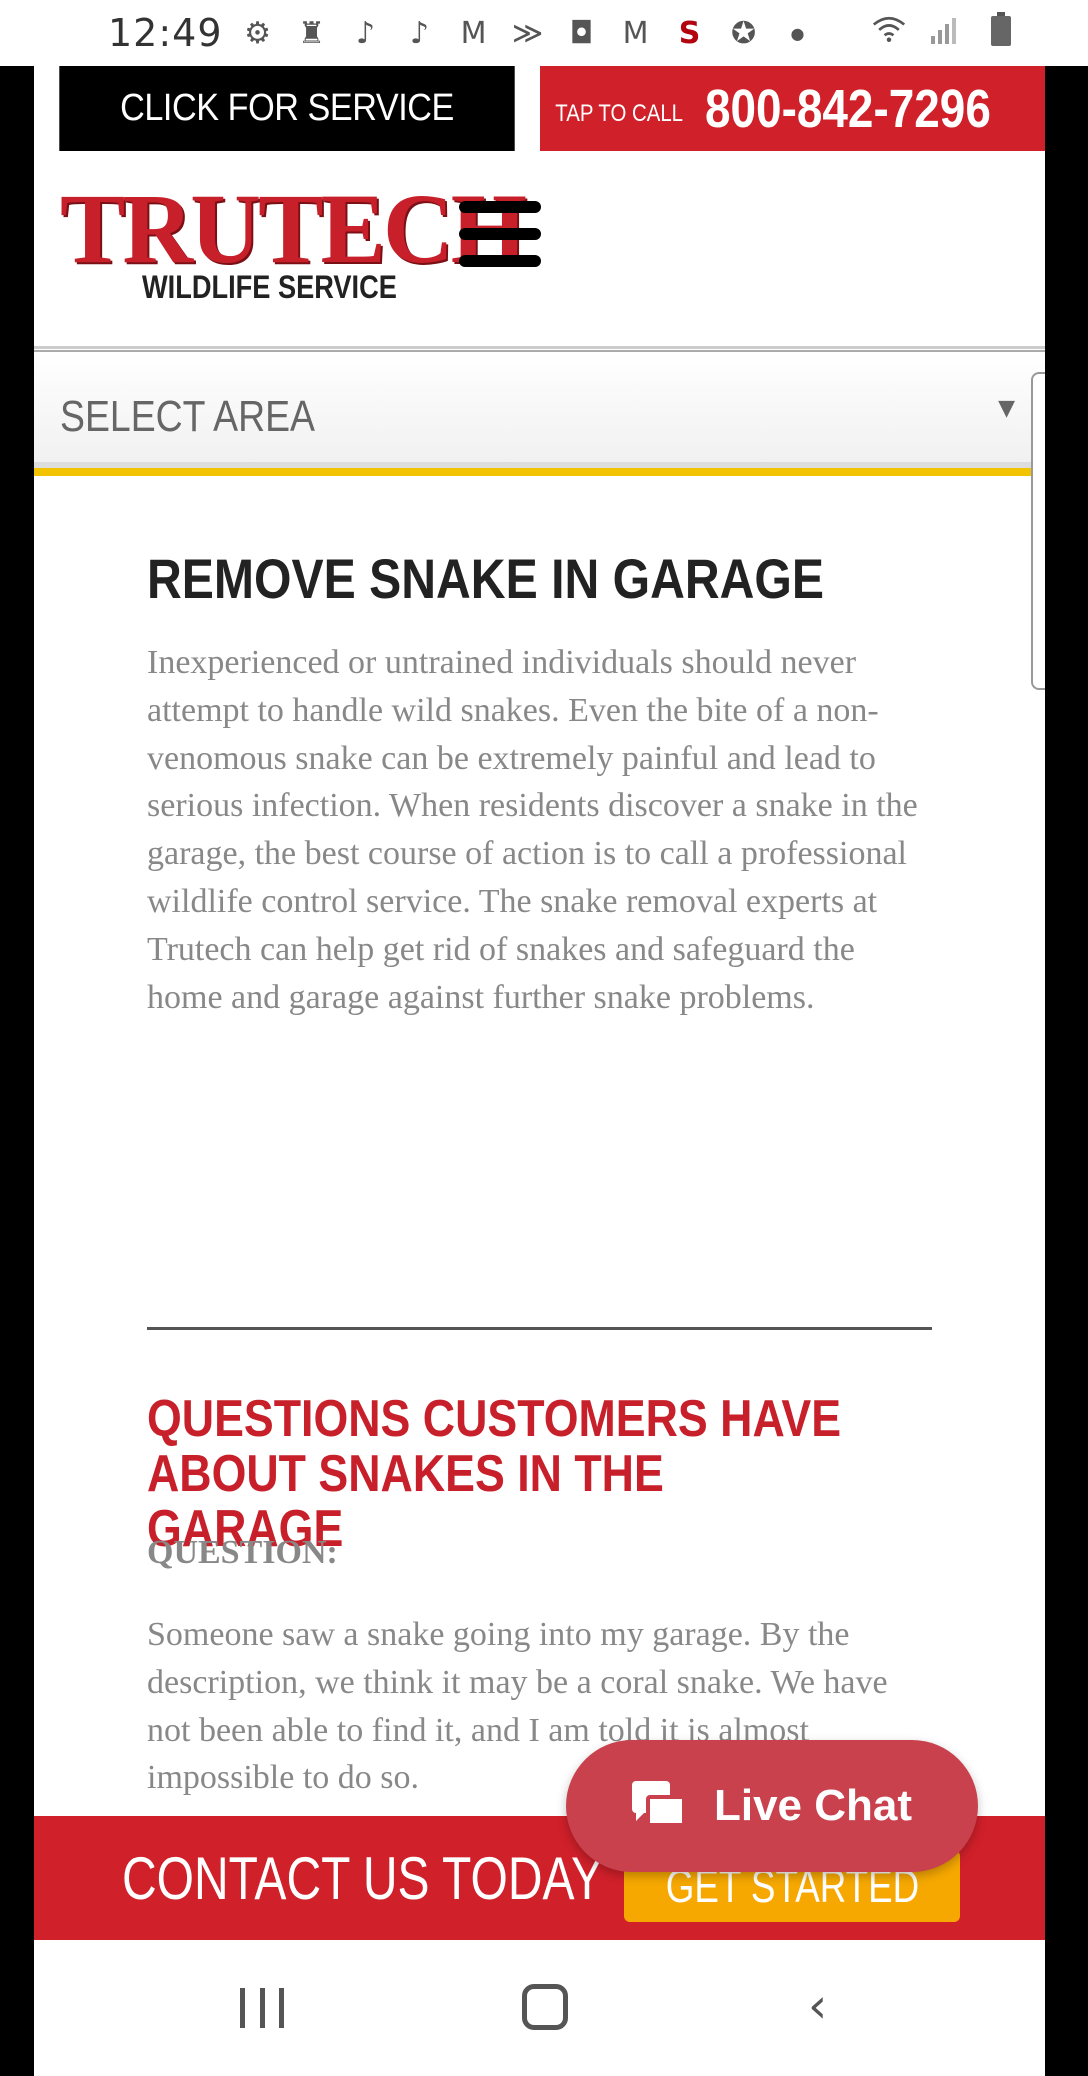 The width and height of the screenshot is (1088, 2076). I want to click on question-label: QUESTION:, so click(242, 1552).